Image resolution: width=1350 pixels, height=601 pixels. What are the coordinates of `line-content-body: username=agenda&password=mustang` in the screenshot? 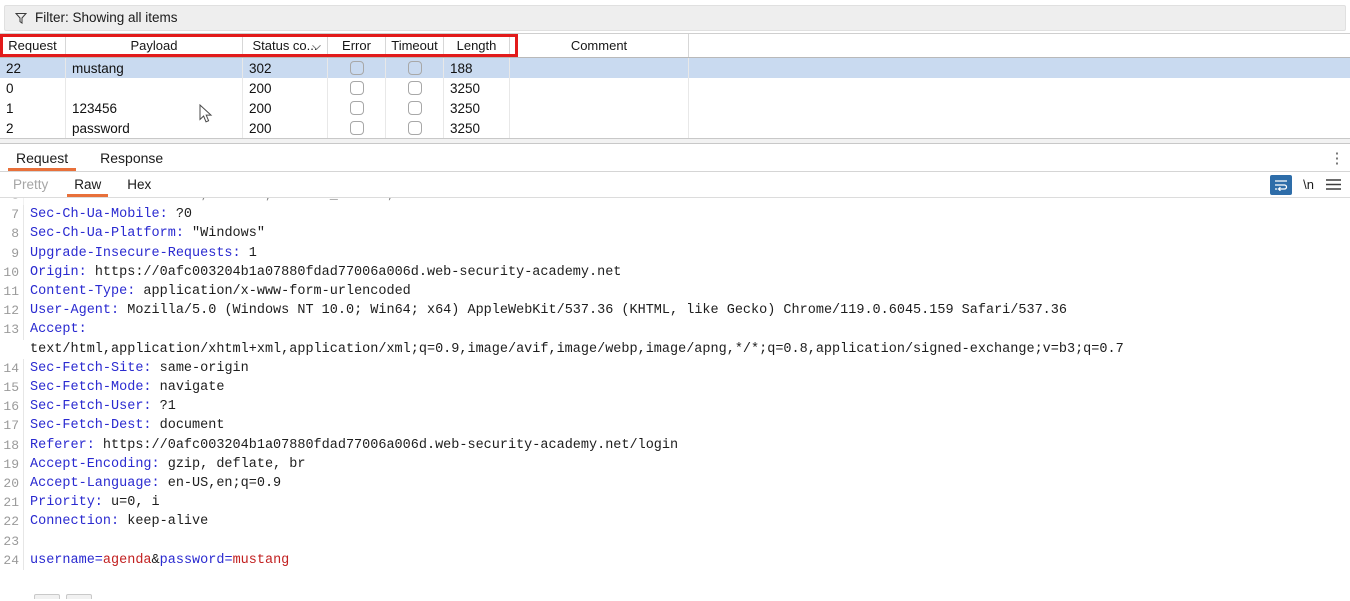 It's located at (687, 560).